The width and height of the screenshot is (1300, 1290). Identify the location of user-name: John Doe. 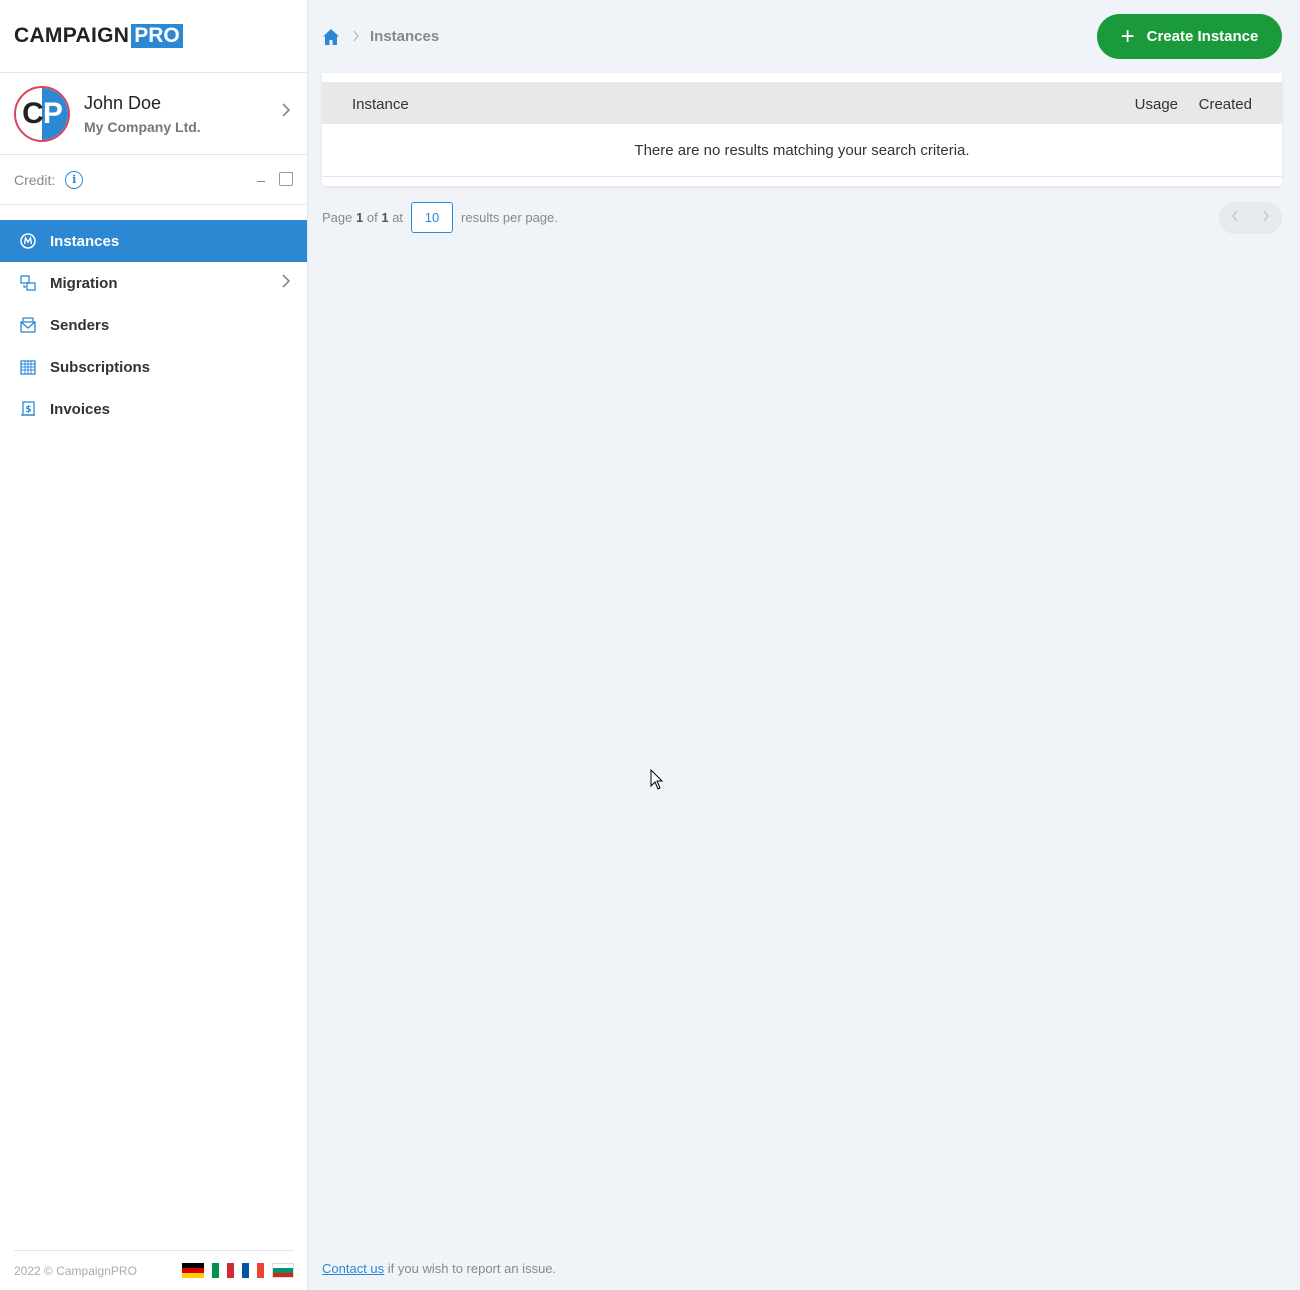
(123, 102).